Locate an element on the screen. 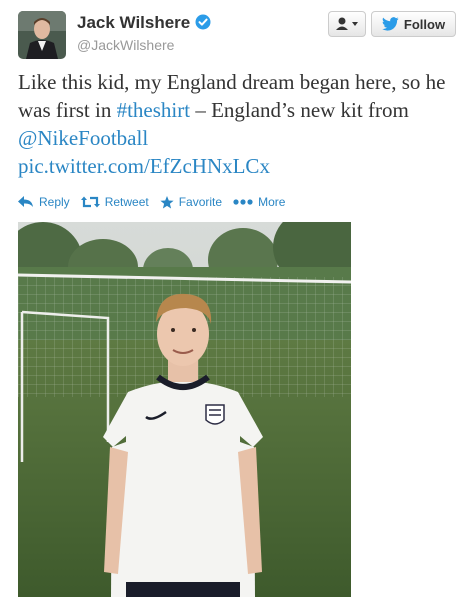 This screenshot has width=476, height=607. retweet-label: Retweet is located at coordinates (126, 202).